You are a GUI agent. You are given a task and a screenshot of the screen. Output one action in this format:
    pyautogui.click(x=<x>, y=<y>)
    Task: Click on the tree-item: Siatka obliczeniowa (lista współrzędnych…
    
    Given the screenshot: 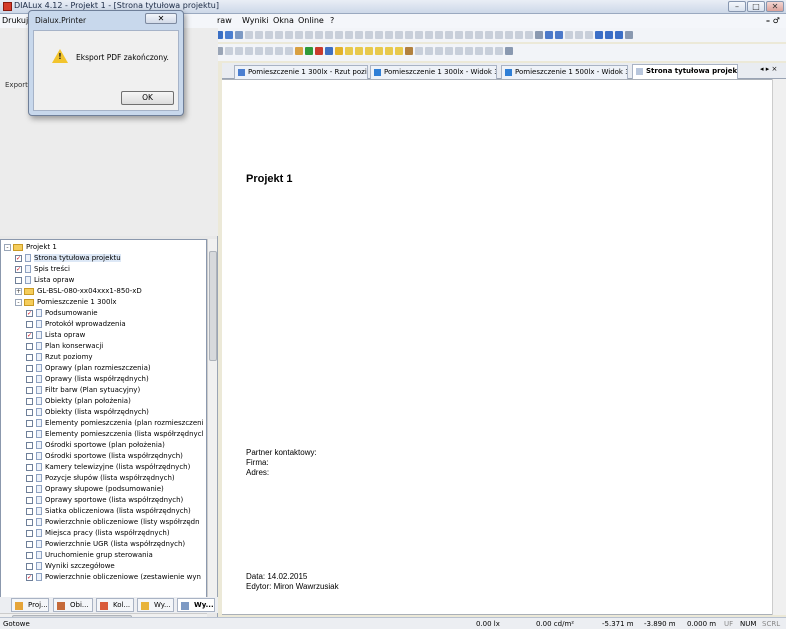 What is the action you would take?
    pyautogui.click(x=108, y=511)
    